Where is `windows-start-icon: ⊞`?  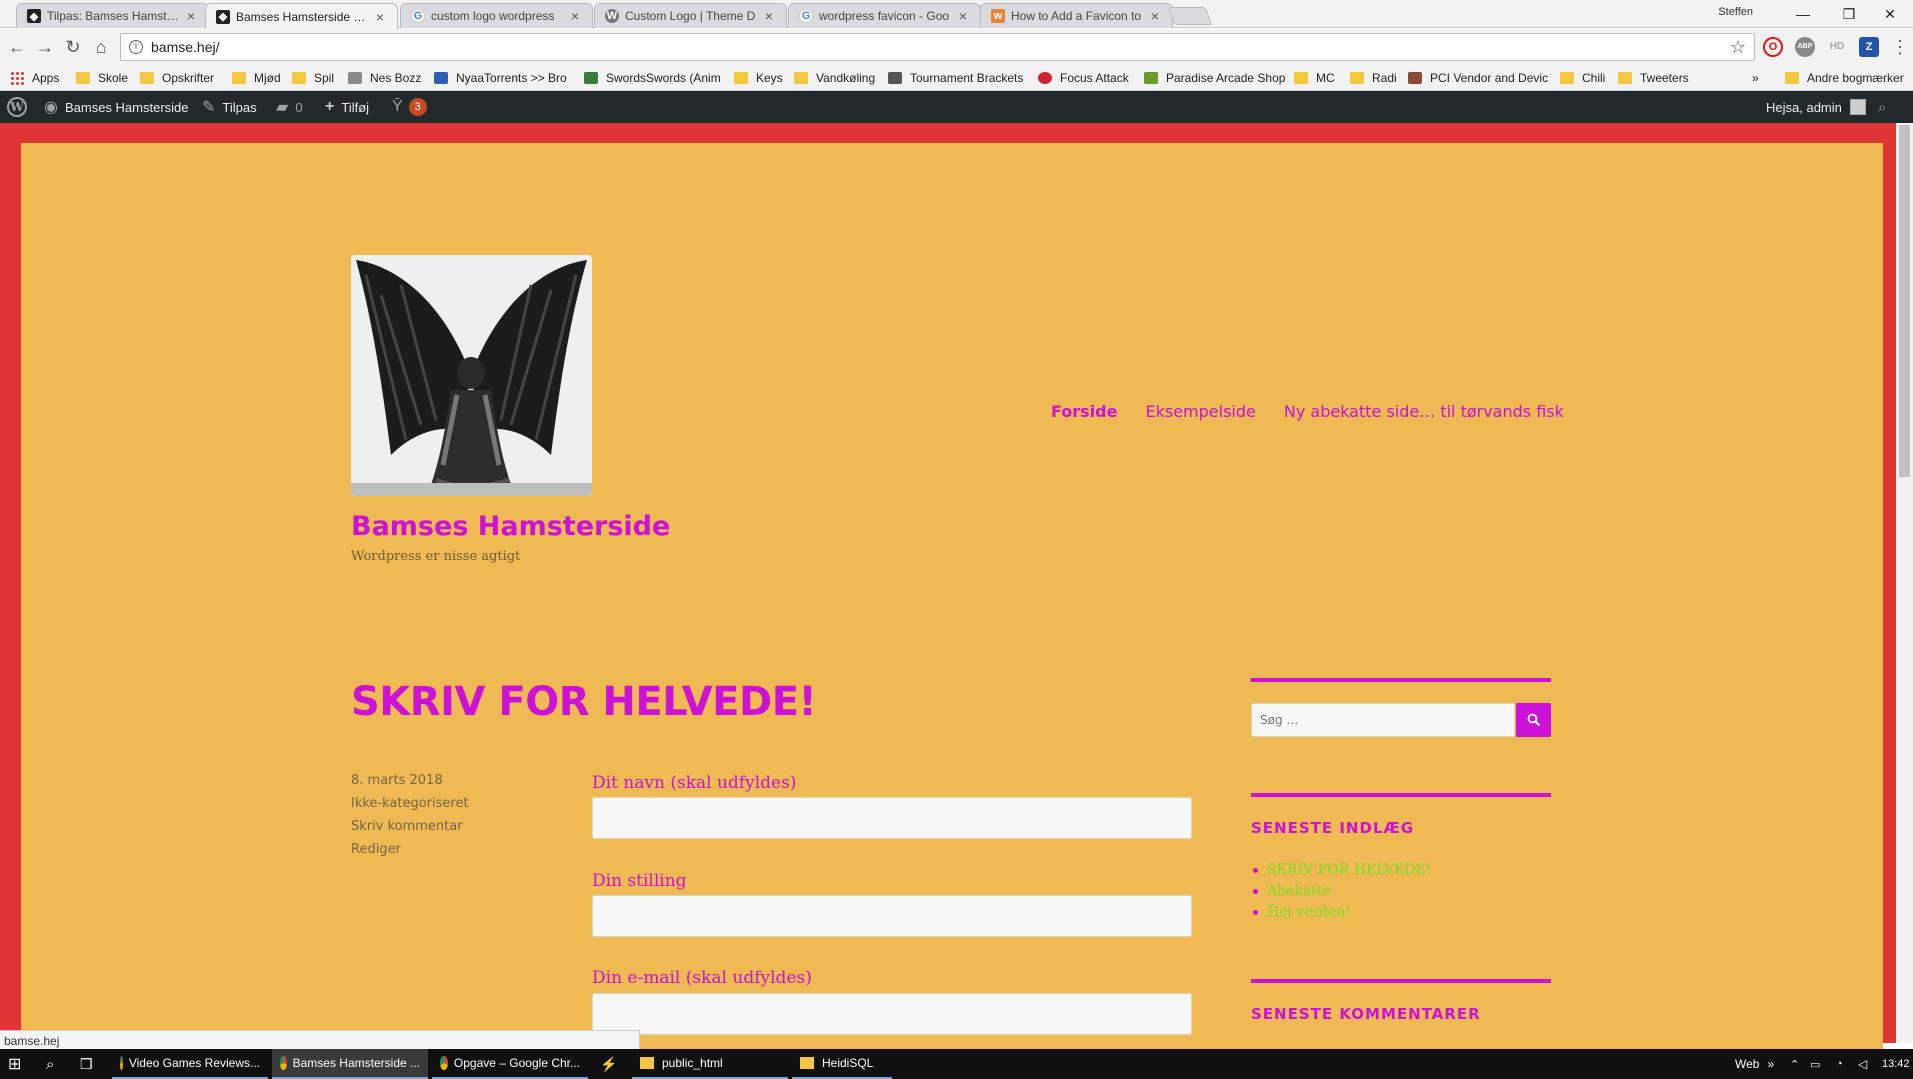 windows-start-icon: ⊞ is located at coordinates (14, 1064).